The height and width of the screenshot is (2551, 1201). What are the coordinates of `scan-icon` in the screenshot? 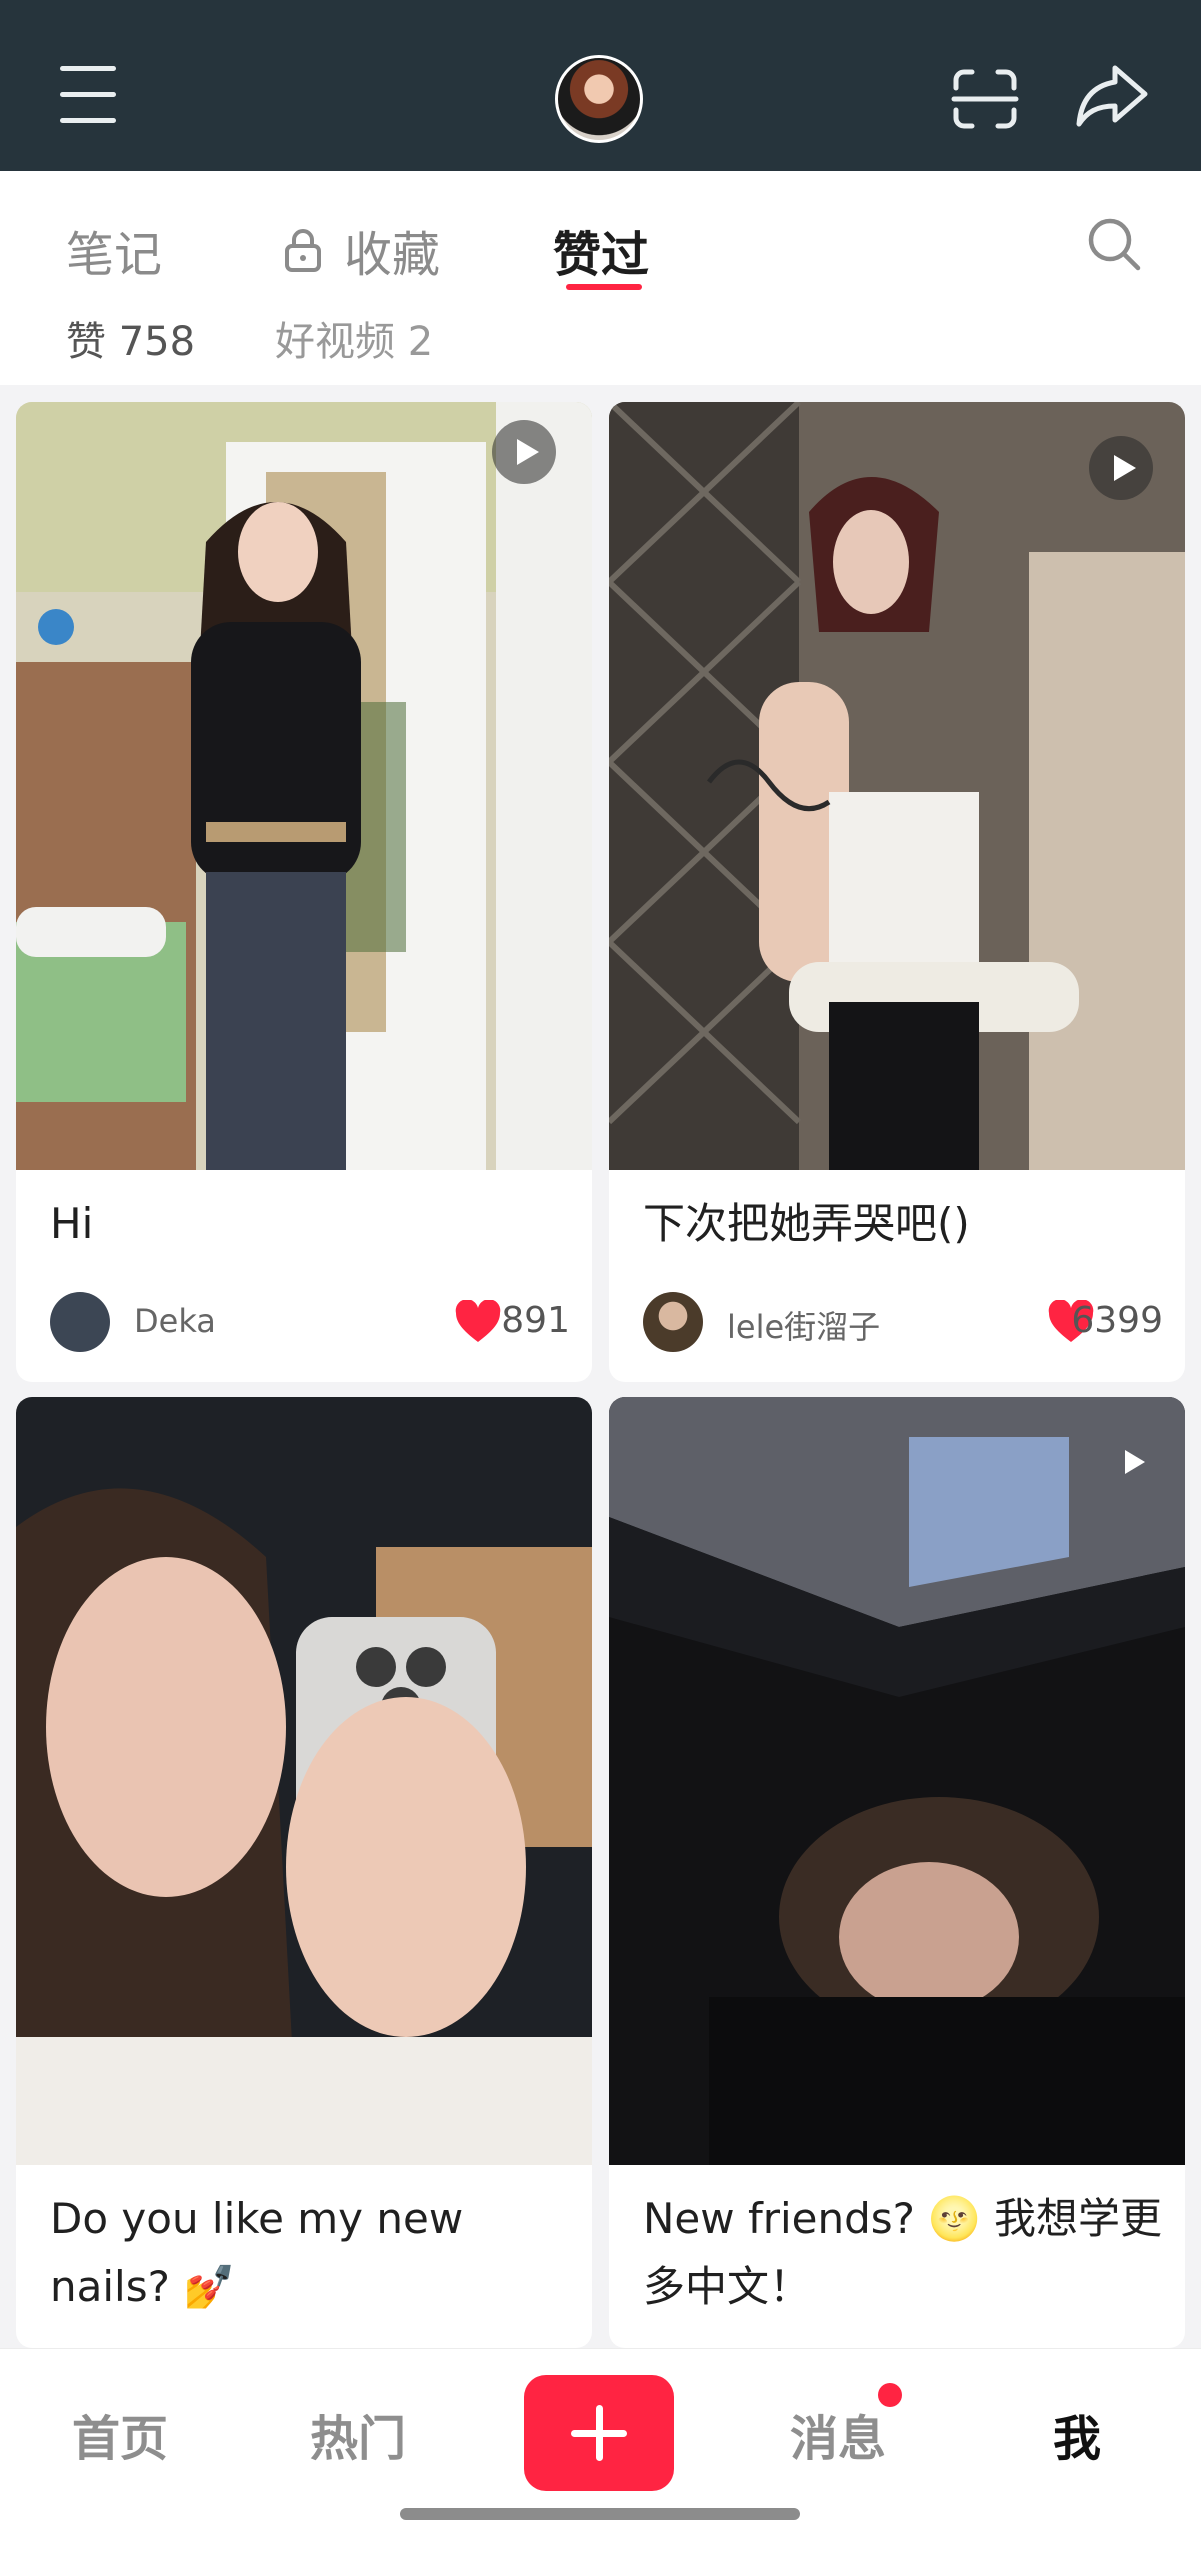 It's located at (985, 99).